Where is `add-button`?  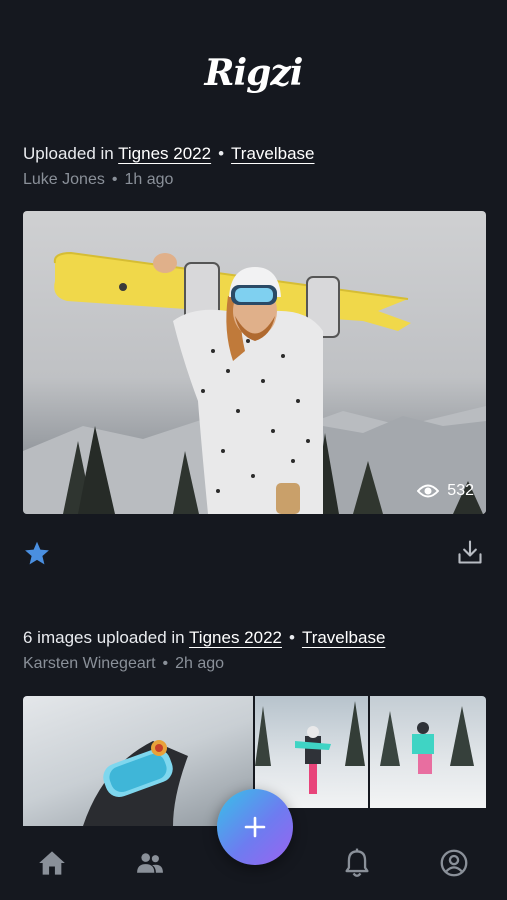 add-button is located at coordinates (255, 827).